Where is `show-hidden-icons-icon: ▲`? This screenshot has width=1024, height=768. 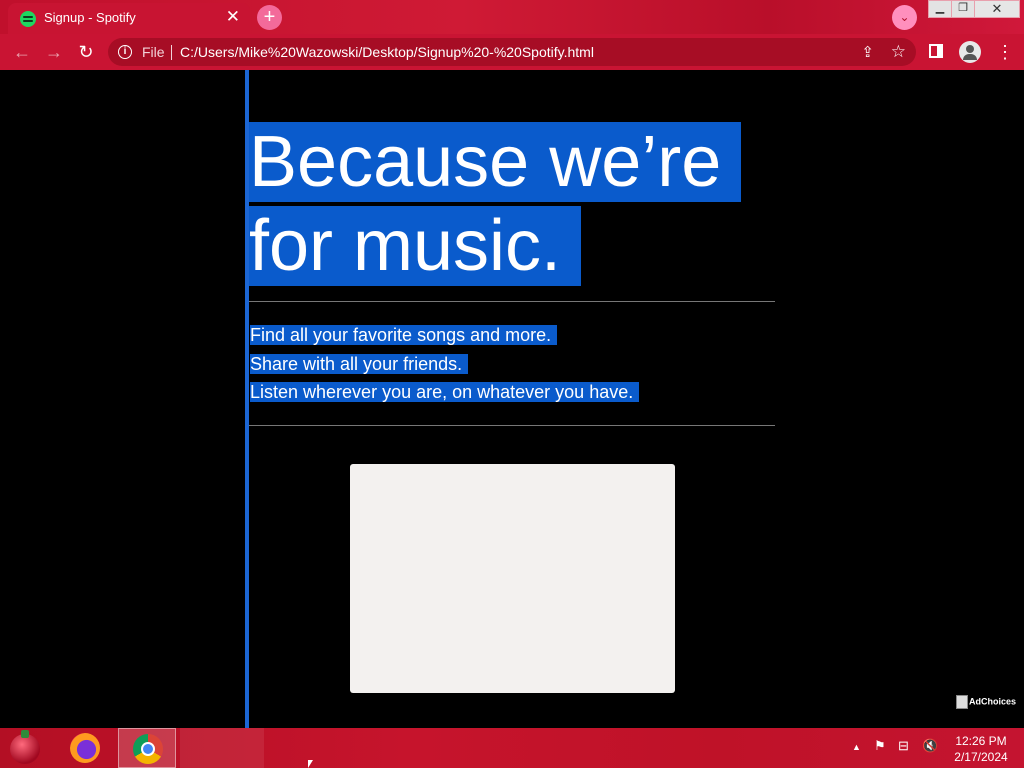
show-hidden-icons-icon: ▲ is located at coordinates (856, 747).